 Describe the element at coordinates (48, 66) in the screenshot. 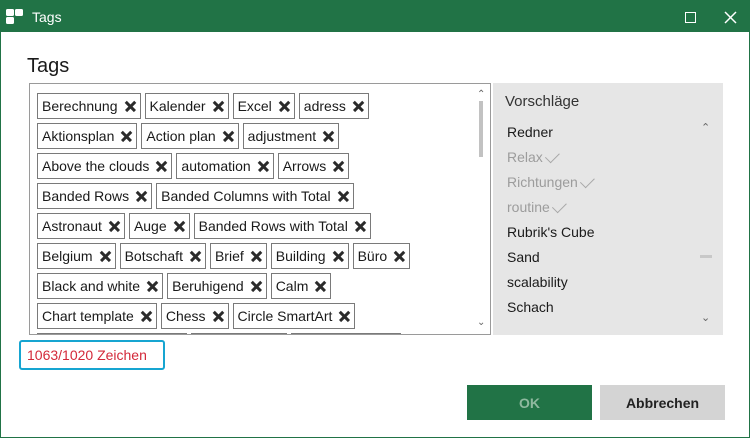

I see `dialog-heading: Tags` at that location.